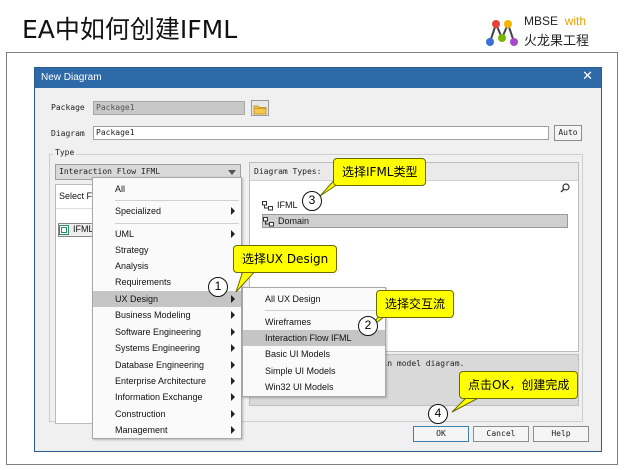  What do you see at coordinates (415, 304) in the screenshot?
I see `callout-select-interaction-flow: 选择交互流` at bounding box center [415, 304].